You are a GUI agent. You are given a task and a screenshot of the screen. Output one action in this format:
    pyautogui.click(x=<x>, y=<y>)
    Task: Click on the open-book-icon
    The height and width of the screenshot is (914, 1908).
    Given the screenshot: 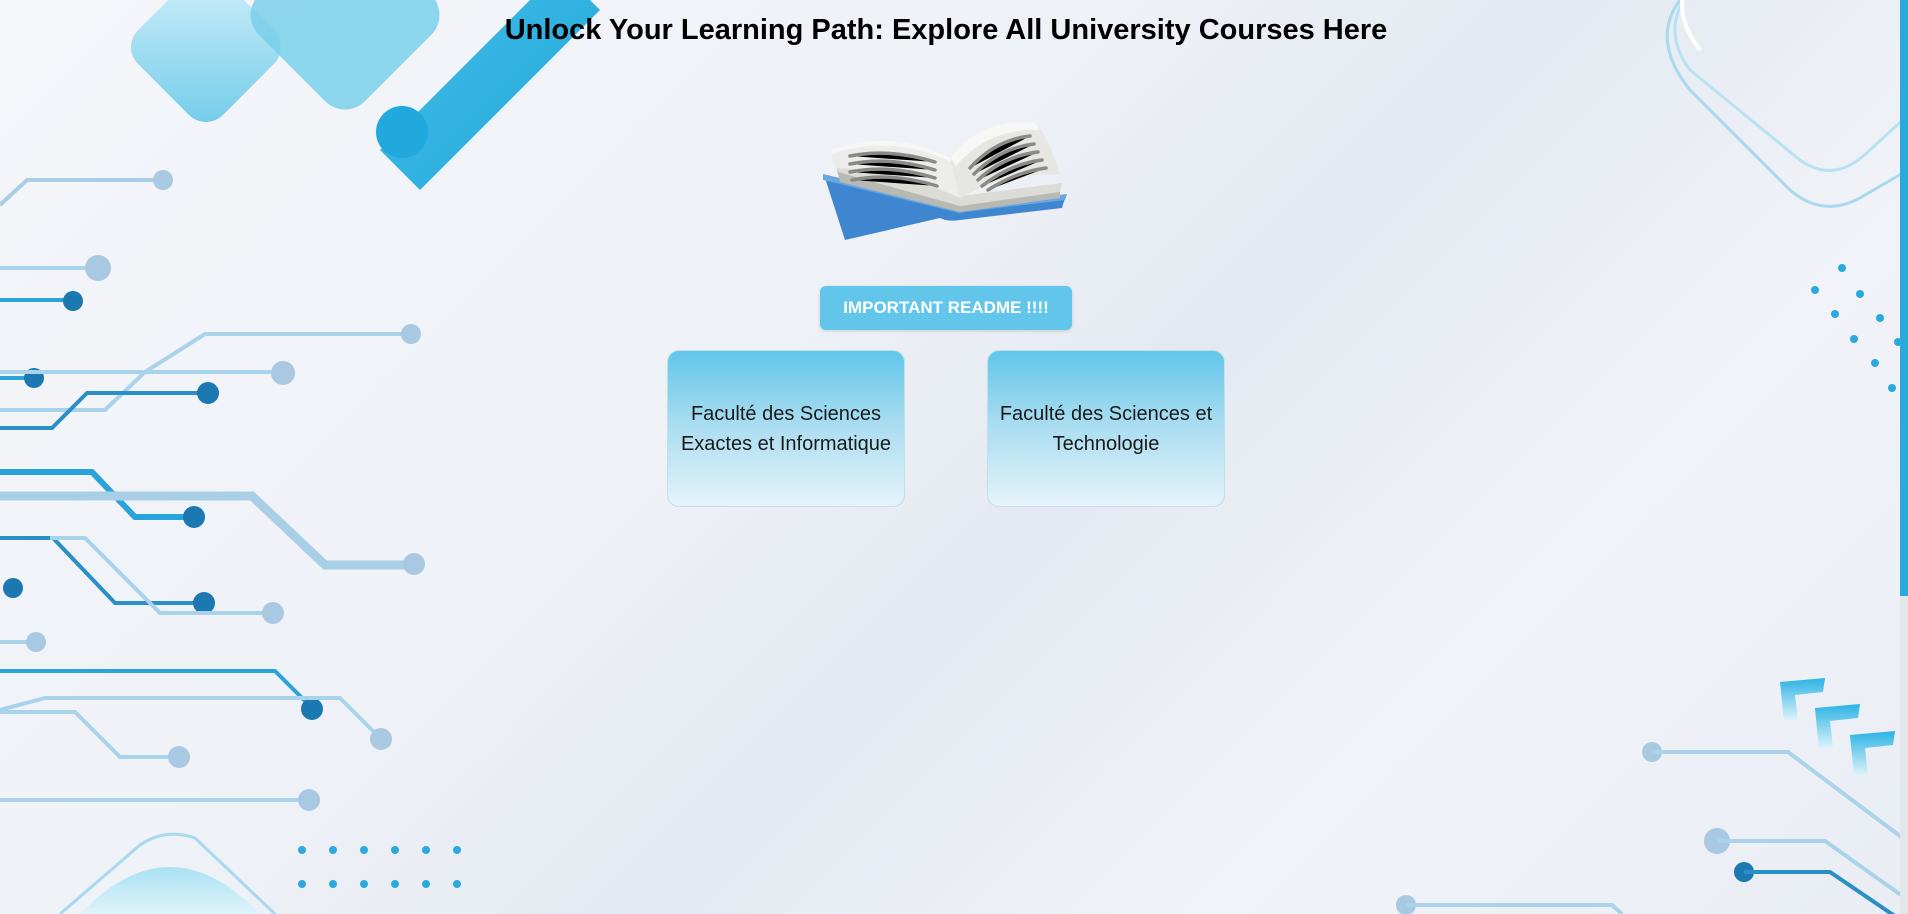 What is the action you would take?
    pyautogui.click(x=945, y=180)
    